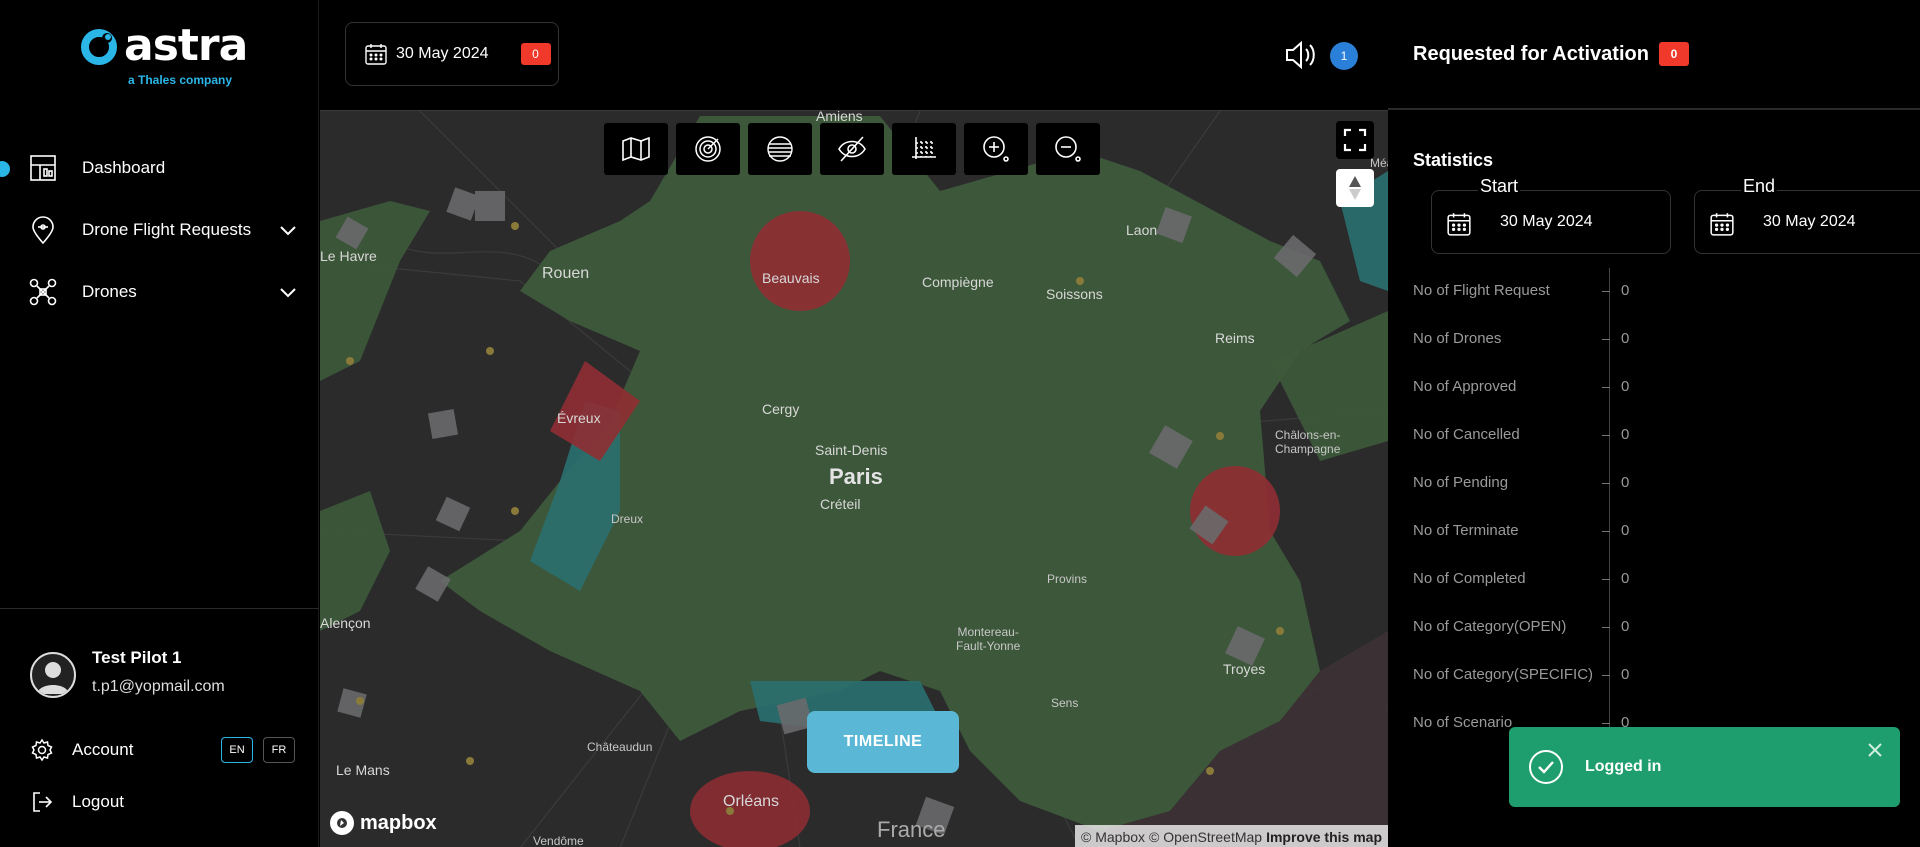  Describe the element at coordinates (159, 608) in the screenshot. I see `sidebar-divider` at that location.